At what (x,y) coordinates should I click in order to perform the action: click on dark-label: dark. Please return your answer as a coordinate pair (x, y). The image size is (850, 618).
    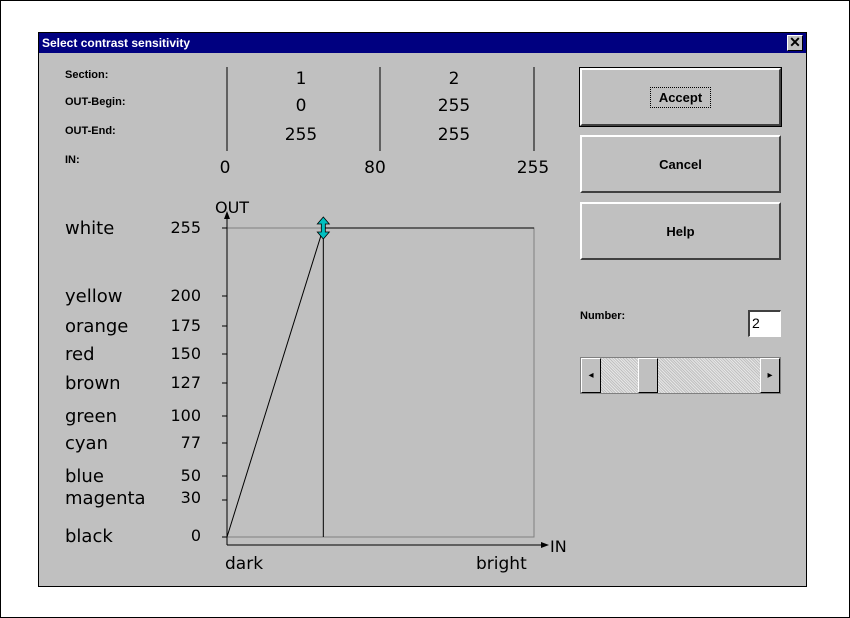
    Looking at the image, I should click on (244, 564).